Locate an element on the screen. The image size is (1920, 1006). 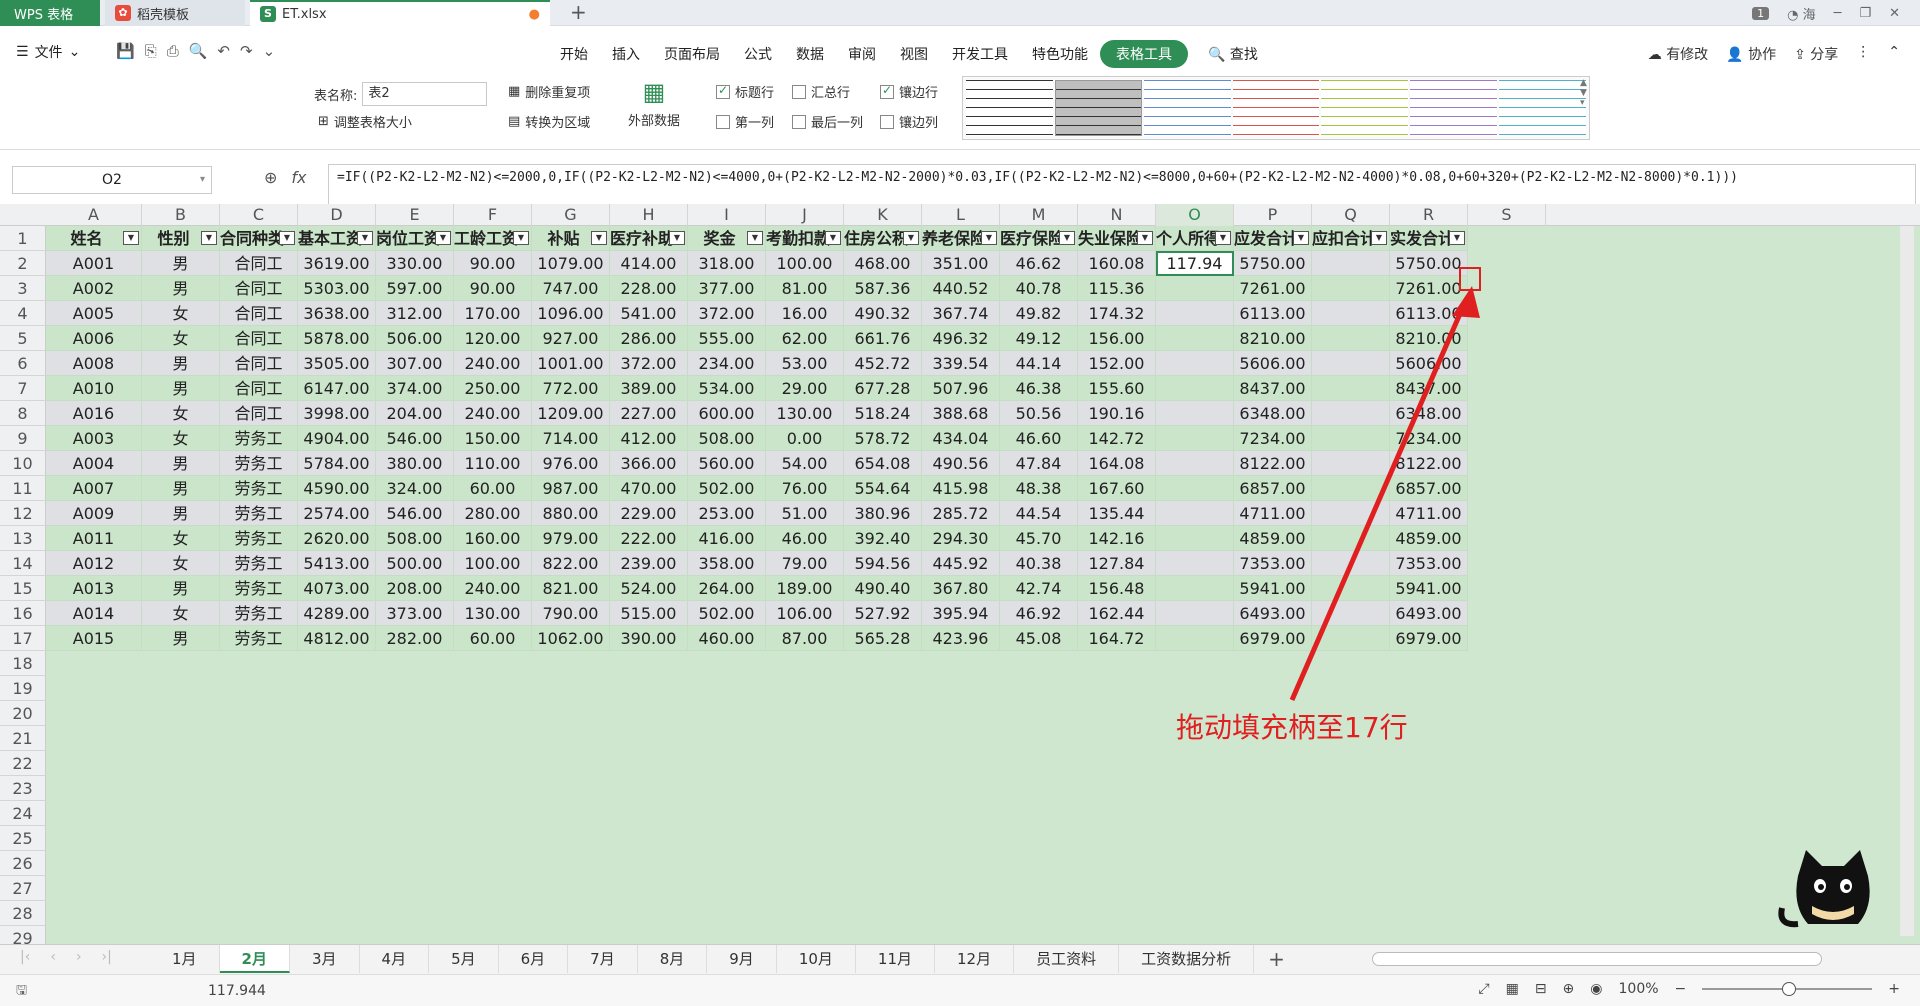
prev-sheet-icon: ‹ is located at coordinates (53, 957).